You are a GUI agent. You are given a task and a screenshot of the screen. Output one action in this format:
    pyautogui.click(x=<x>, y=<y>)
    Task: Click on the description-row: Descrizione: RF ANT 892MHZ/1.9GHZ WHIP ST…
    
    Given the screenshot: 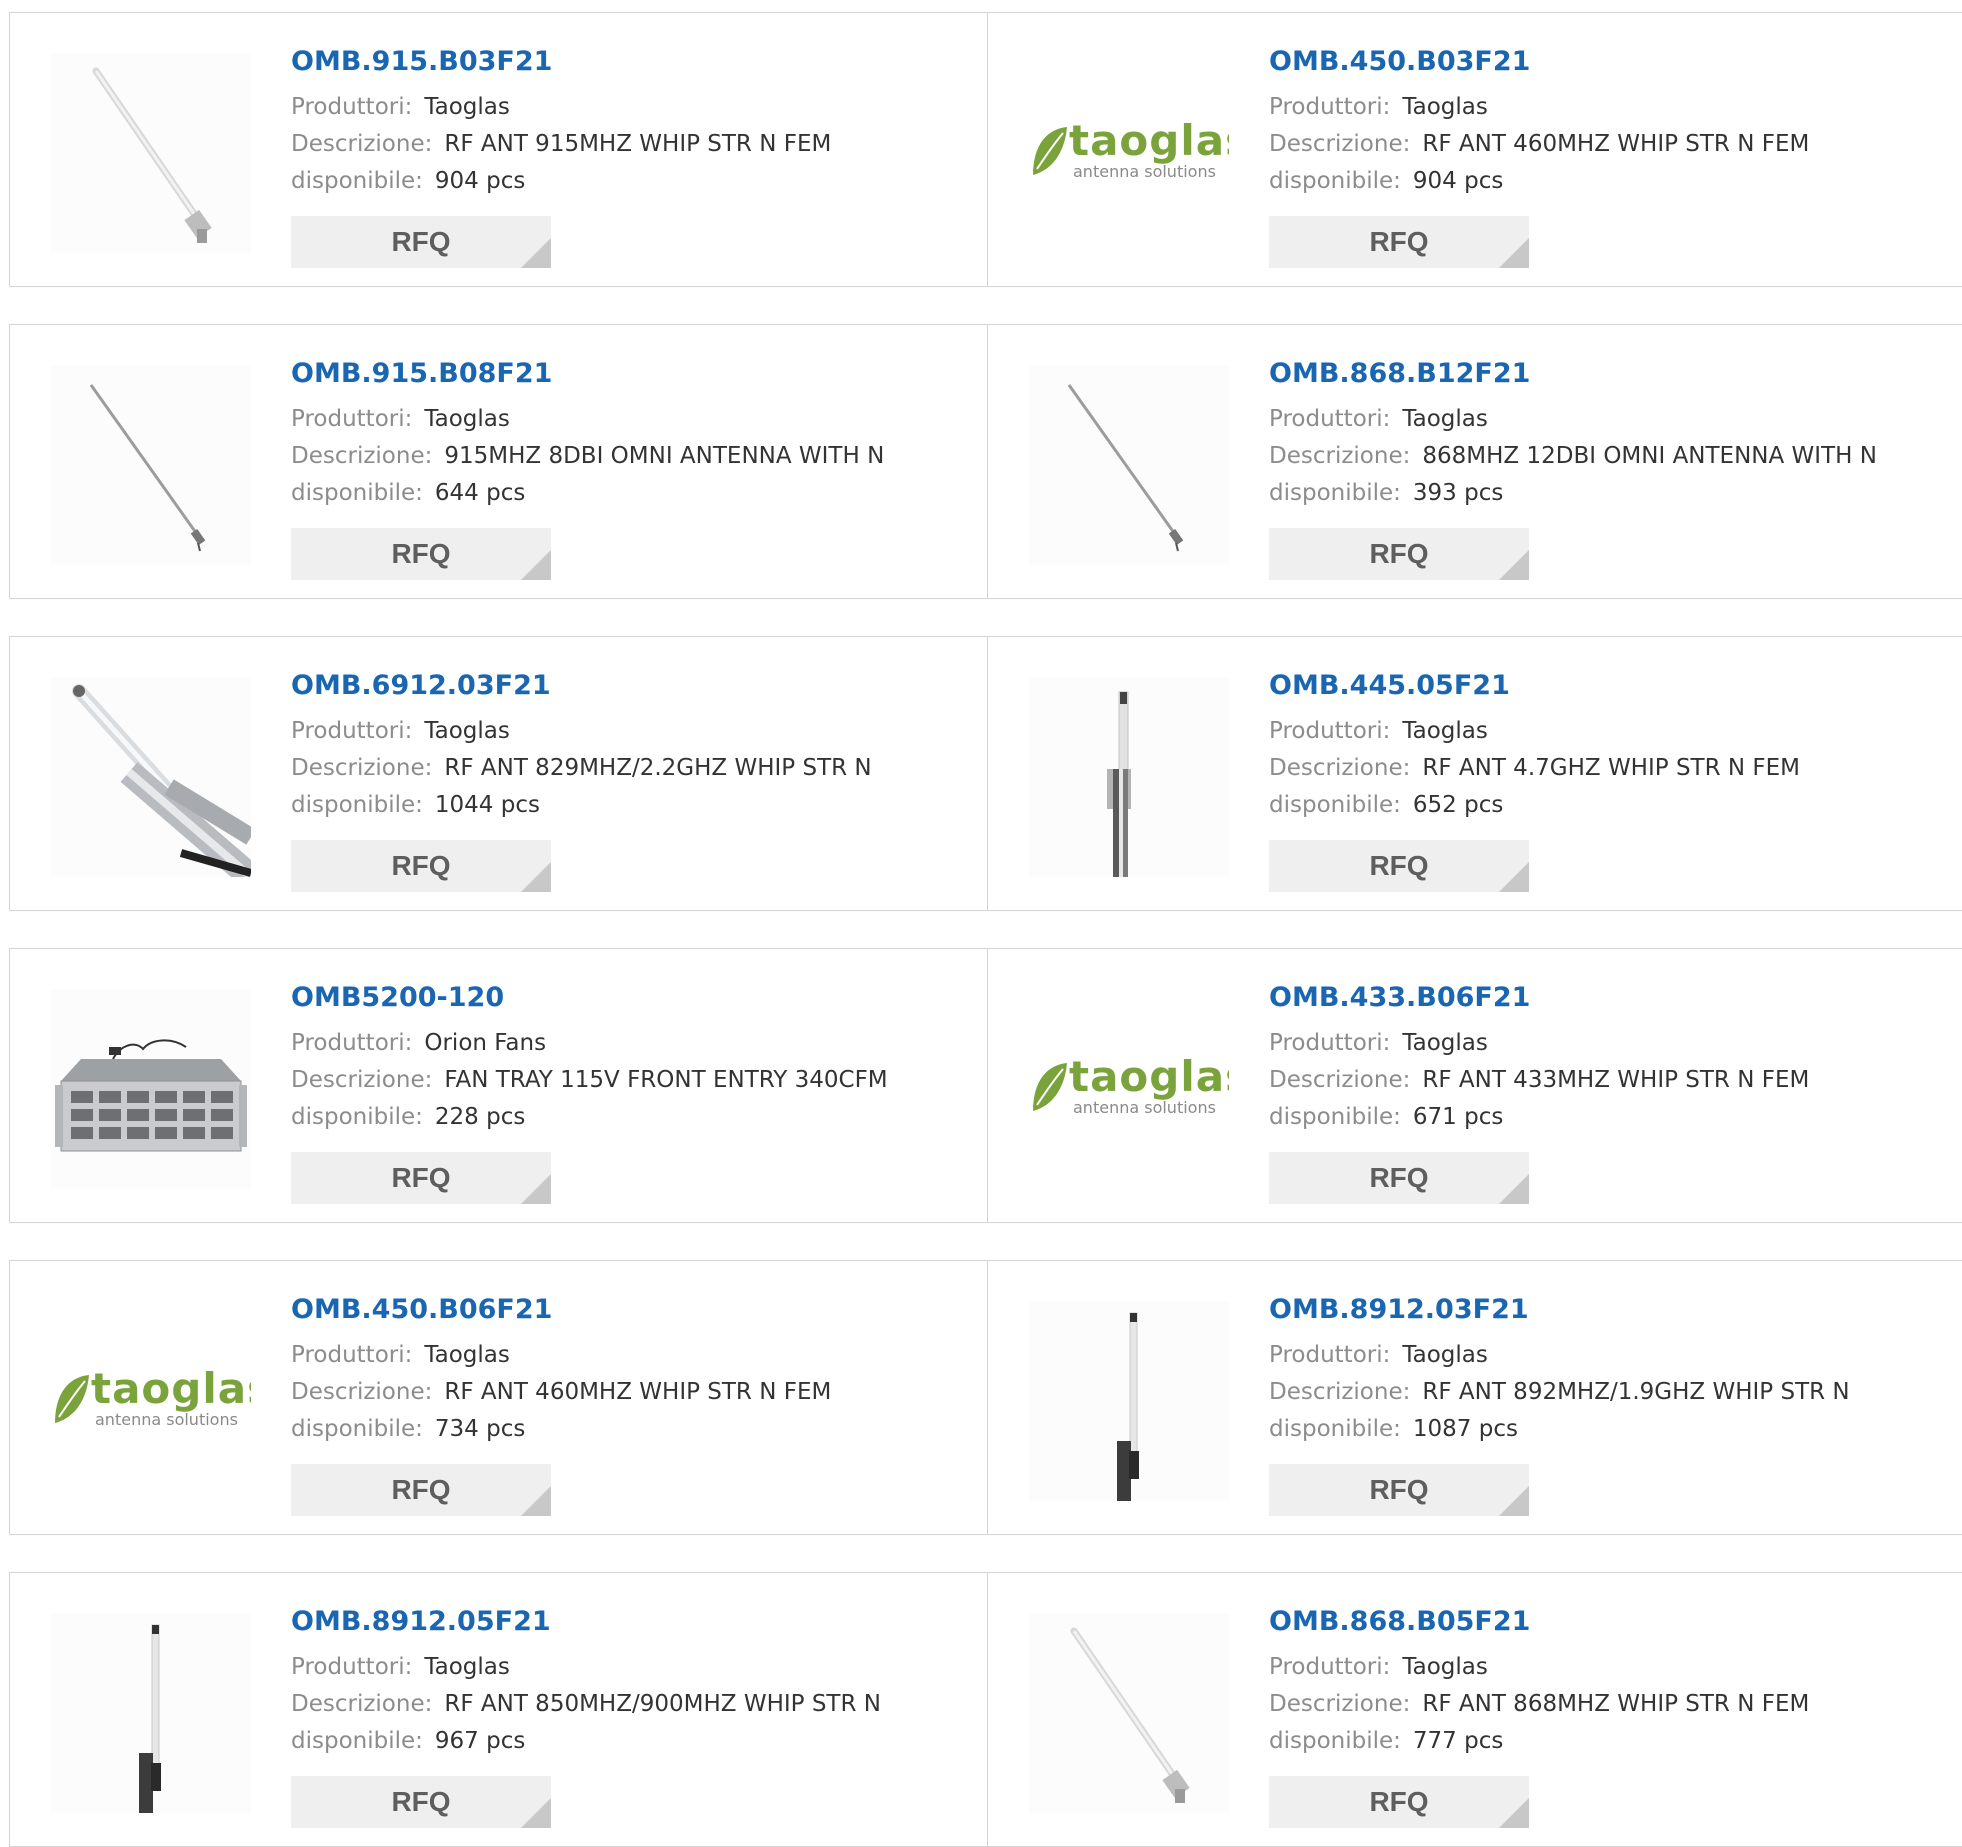 What is the action you would take?
    pyautogui.click(x=1610, y=1392)
    